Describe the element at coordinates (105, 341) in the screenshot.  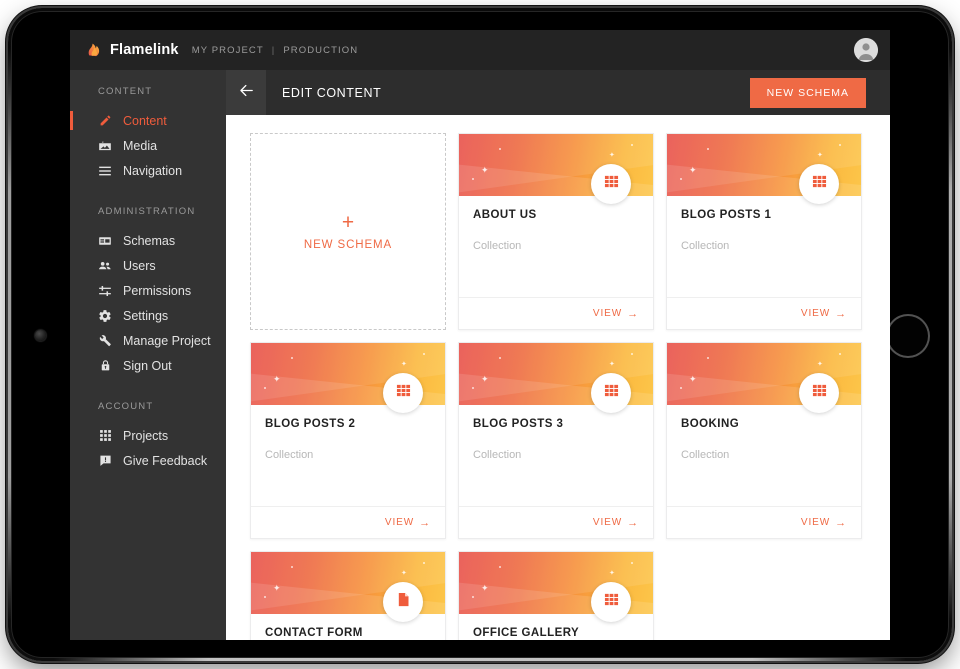
I see `wrench-icon` at that location.